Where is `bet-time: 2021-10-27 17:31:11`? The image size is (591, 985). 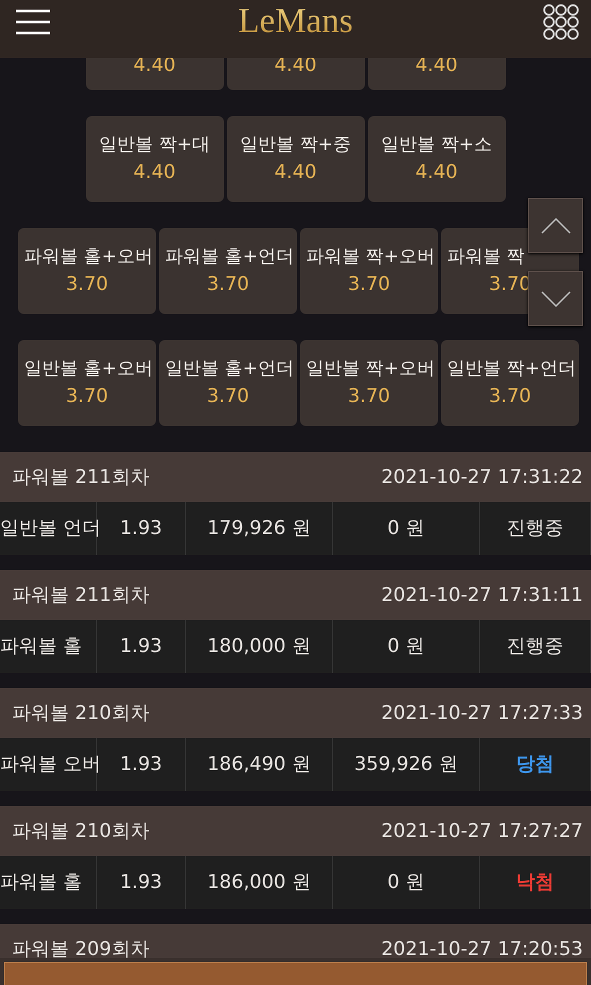 bet-time: 2021-10-27 17:31:11 is located at coordinates (482, 595).